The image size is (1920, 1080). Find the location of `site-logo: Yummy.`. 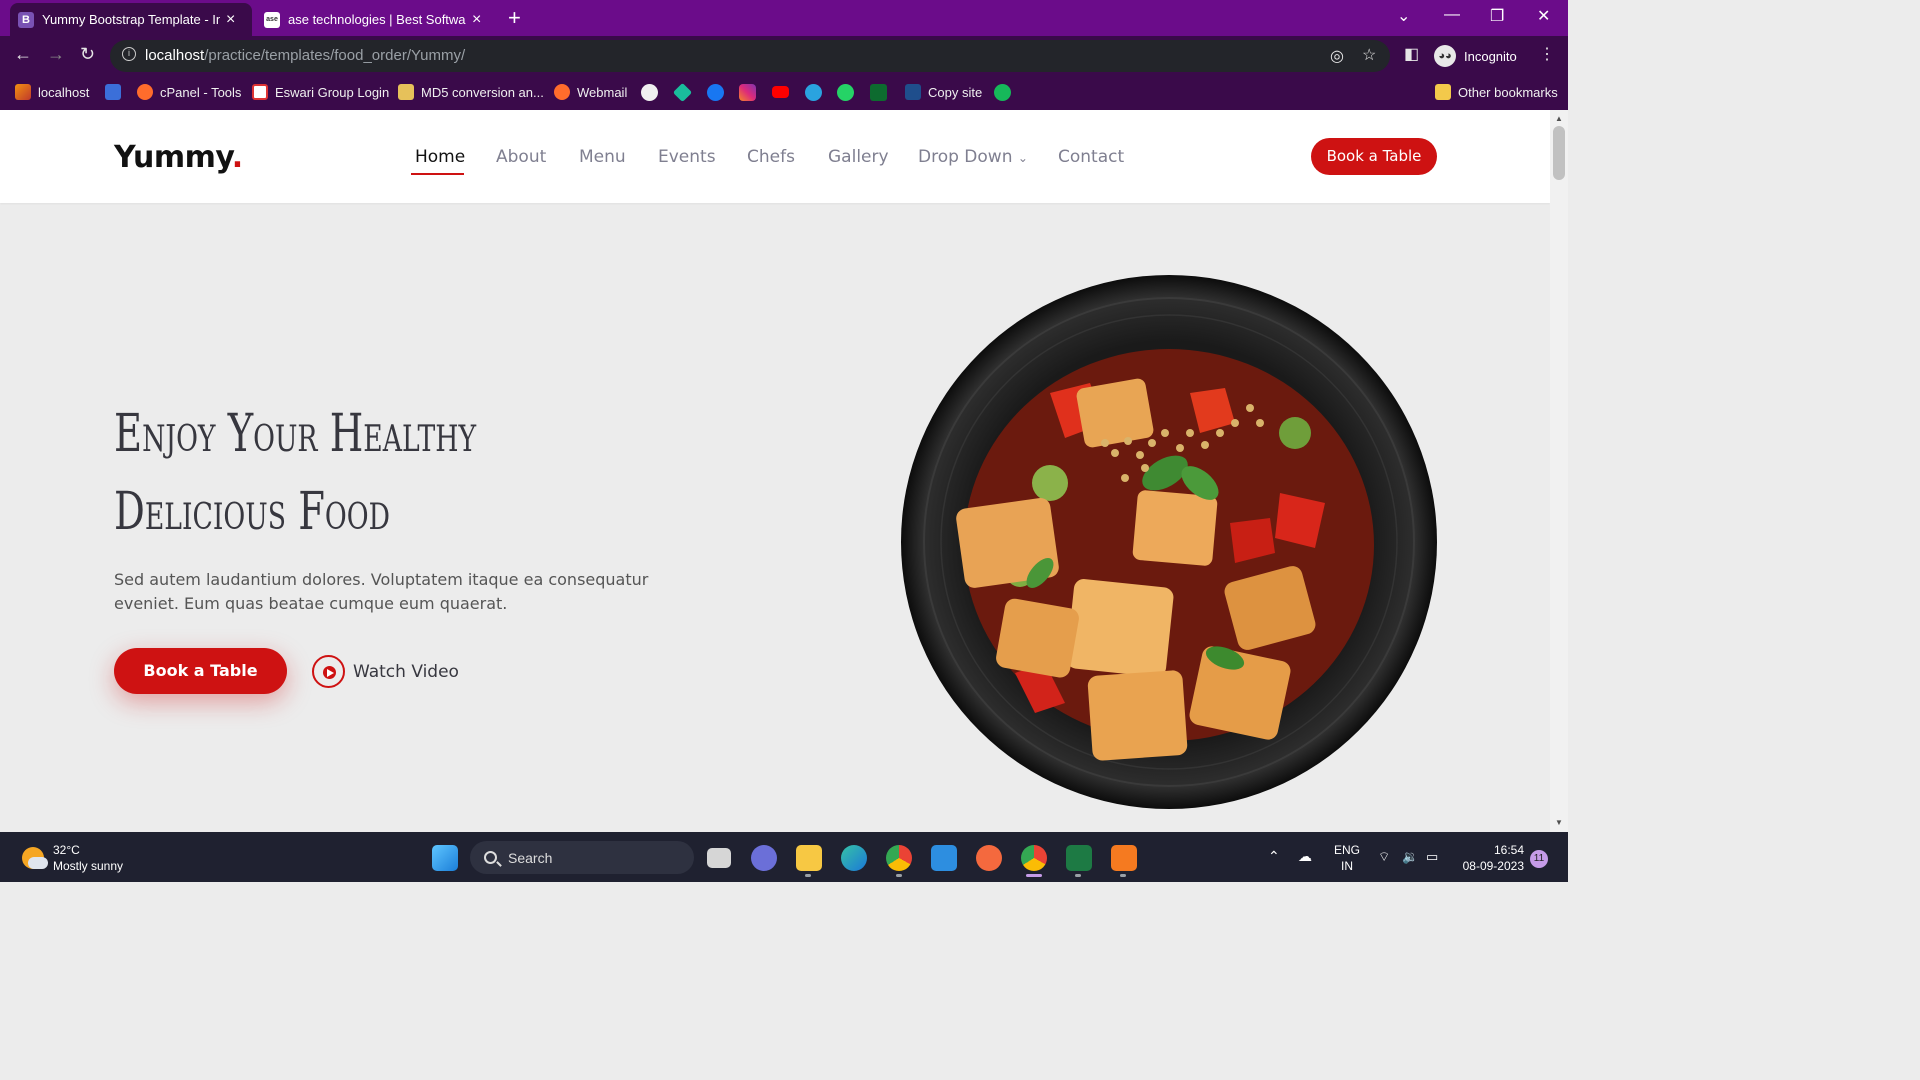

site-logo: Yummy. is located at coordinates (178, 157).